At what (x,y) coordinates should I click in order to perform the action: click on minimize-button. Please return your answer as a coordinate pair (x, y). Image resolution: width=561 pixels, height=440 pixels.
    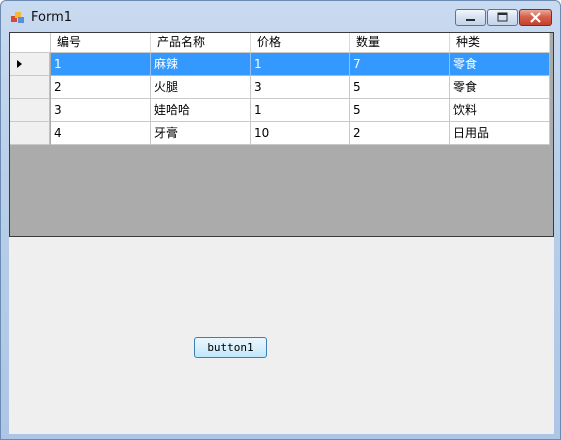
    Looking at the image, I should click on (470, 17).